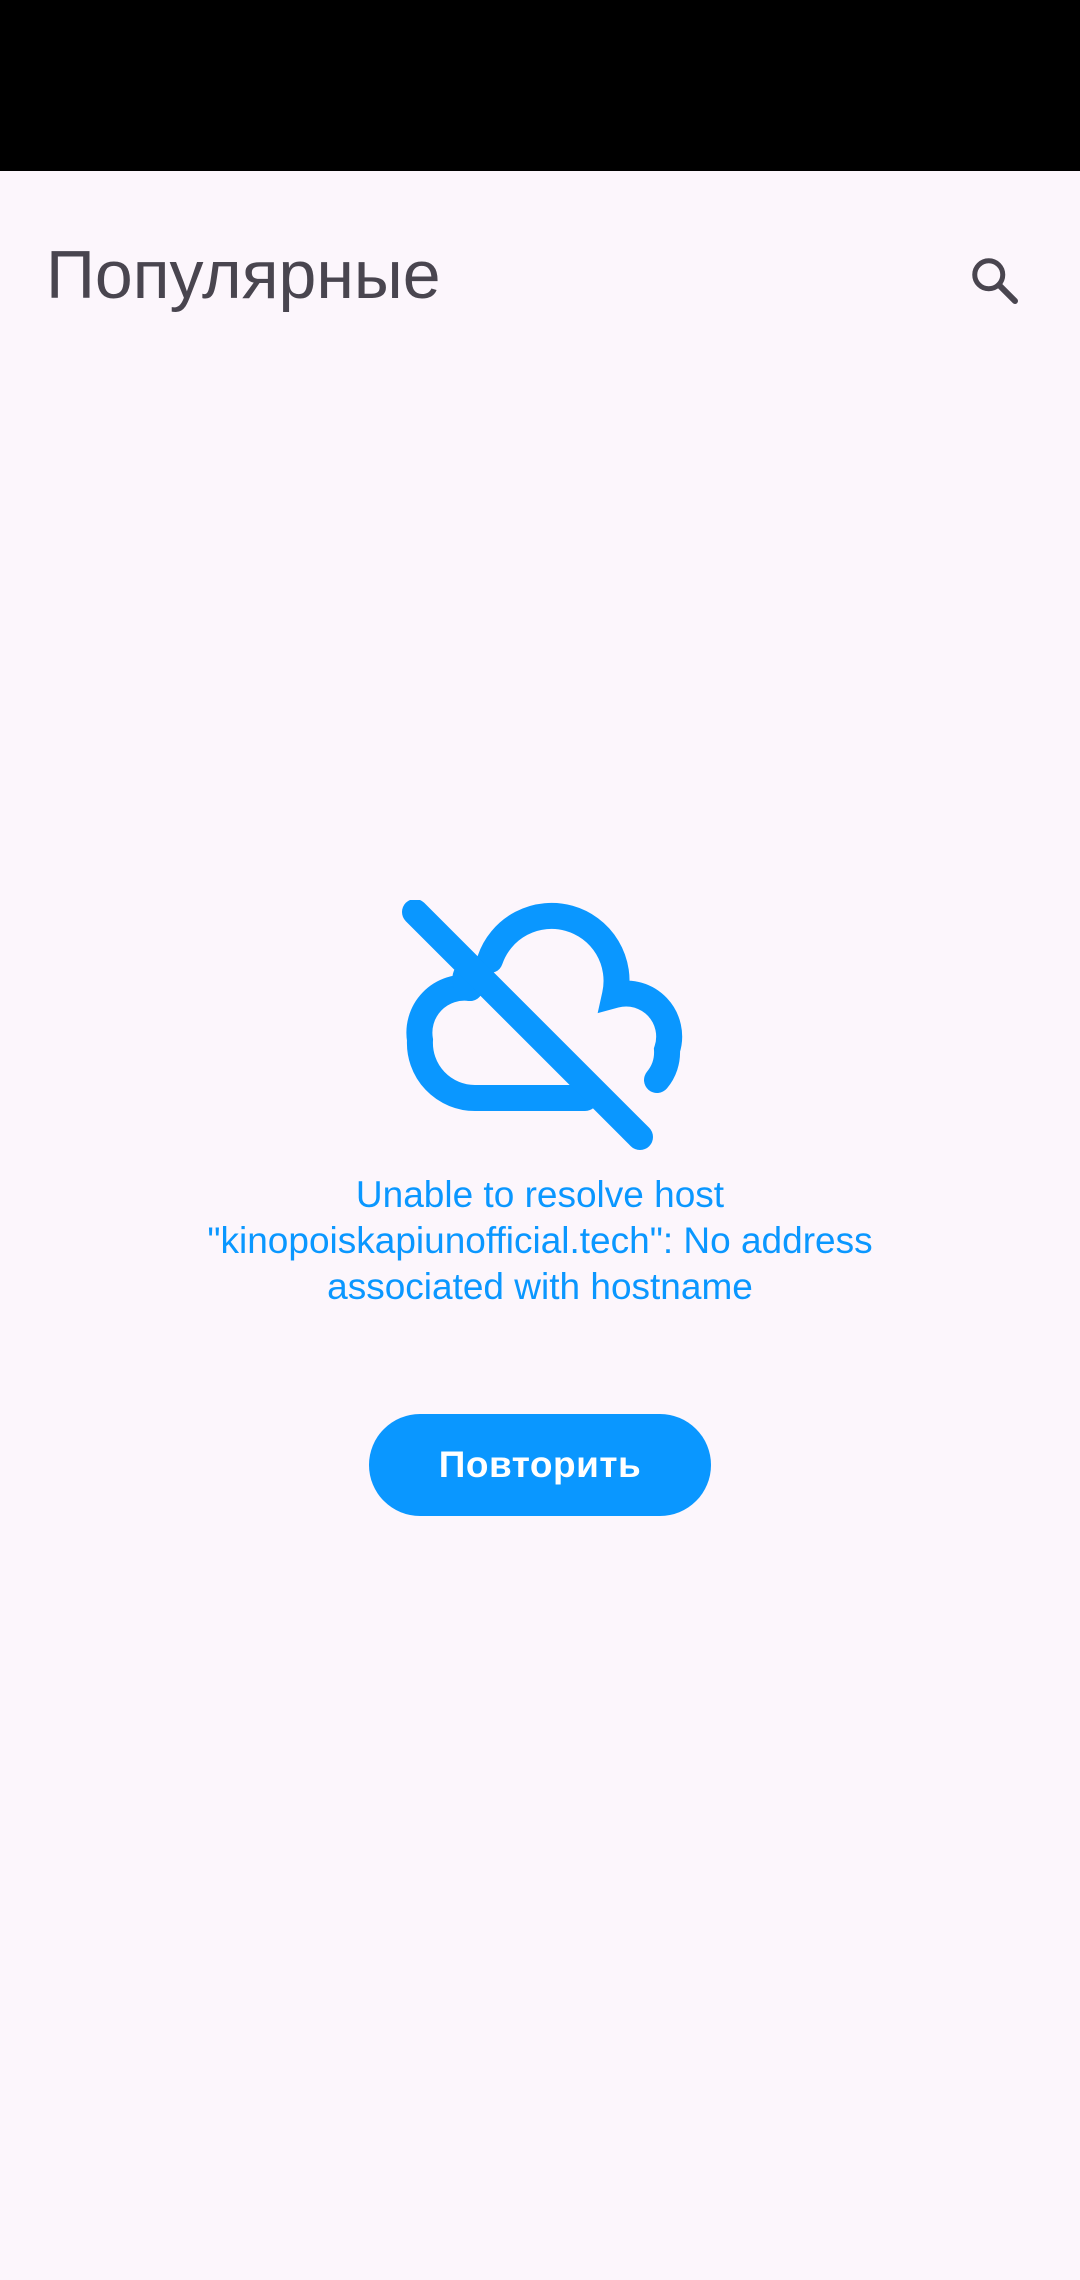  What do you see at coordinates (542, 1025) in the screenshot?
I see `cloud-off-icon` at bounding box center [542, 1025].